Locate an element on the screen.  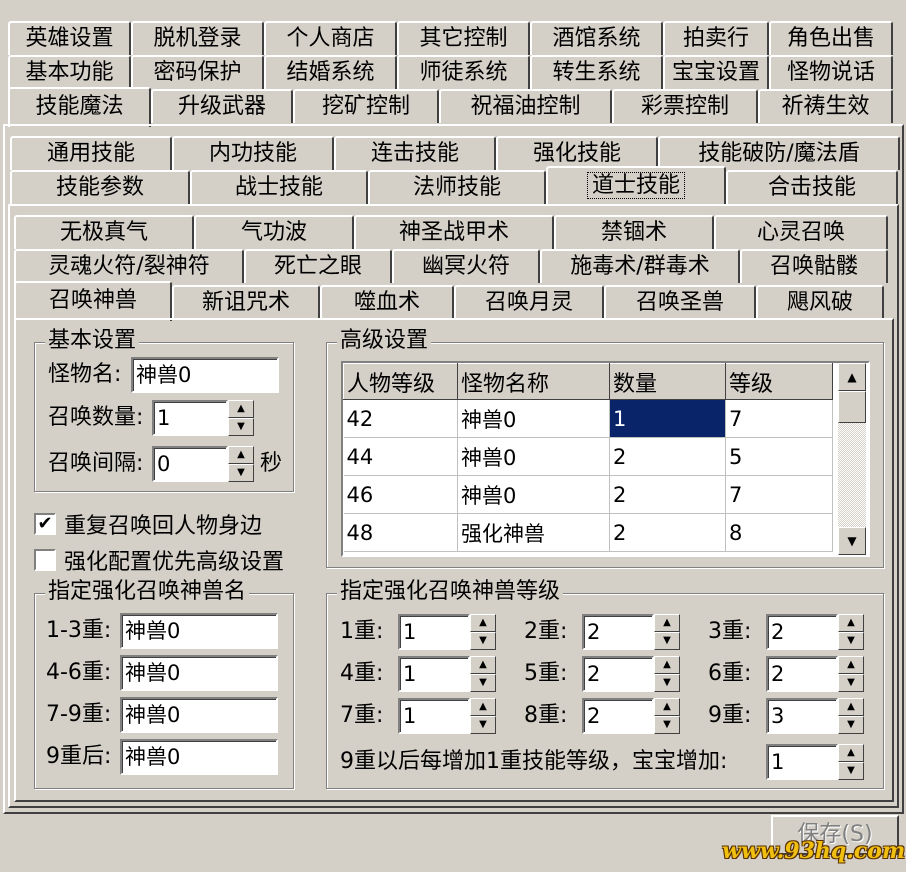
level-spinner-1: 1 ▲ ▼ is located at coordinates (447, 632).